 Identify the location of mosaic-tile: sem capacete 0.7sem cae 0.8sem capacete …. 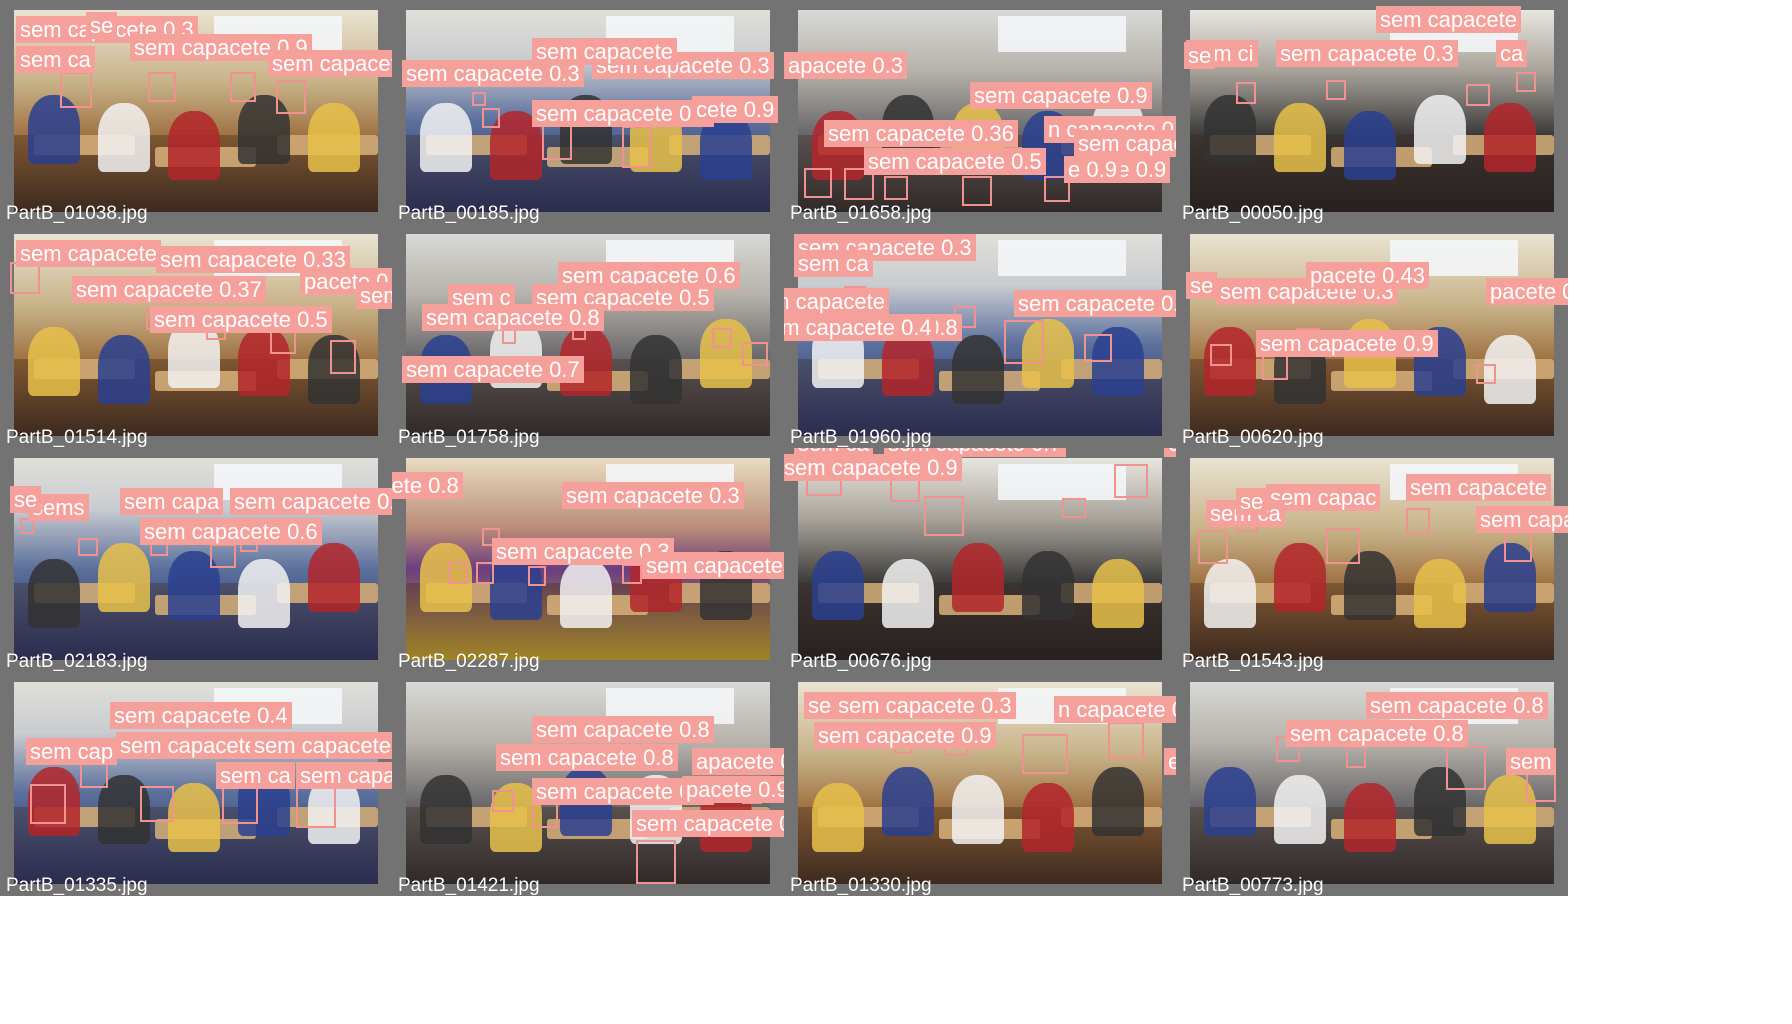
(980, 560).